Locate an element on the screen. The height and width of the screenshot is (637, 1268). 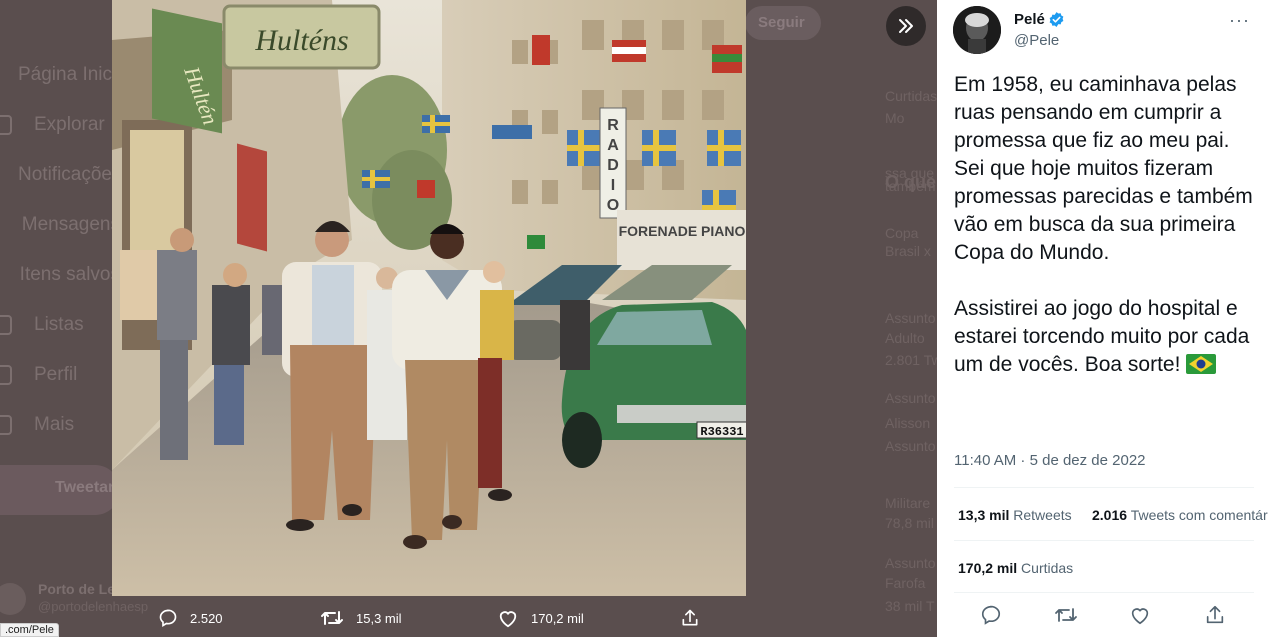
like-button is located at coordinates (1140, 617).